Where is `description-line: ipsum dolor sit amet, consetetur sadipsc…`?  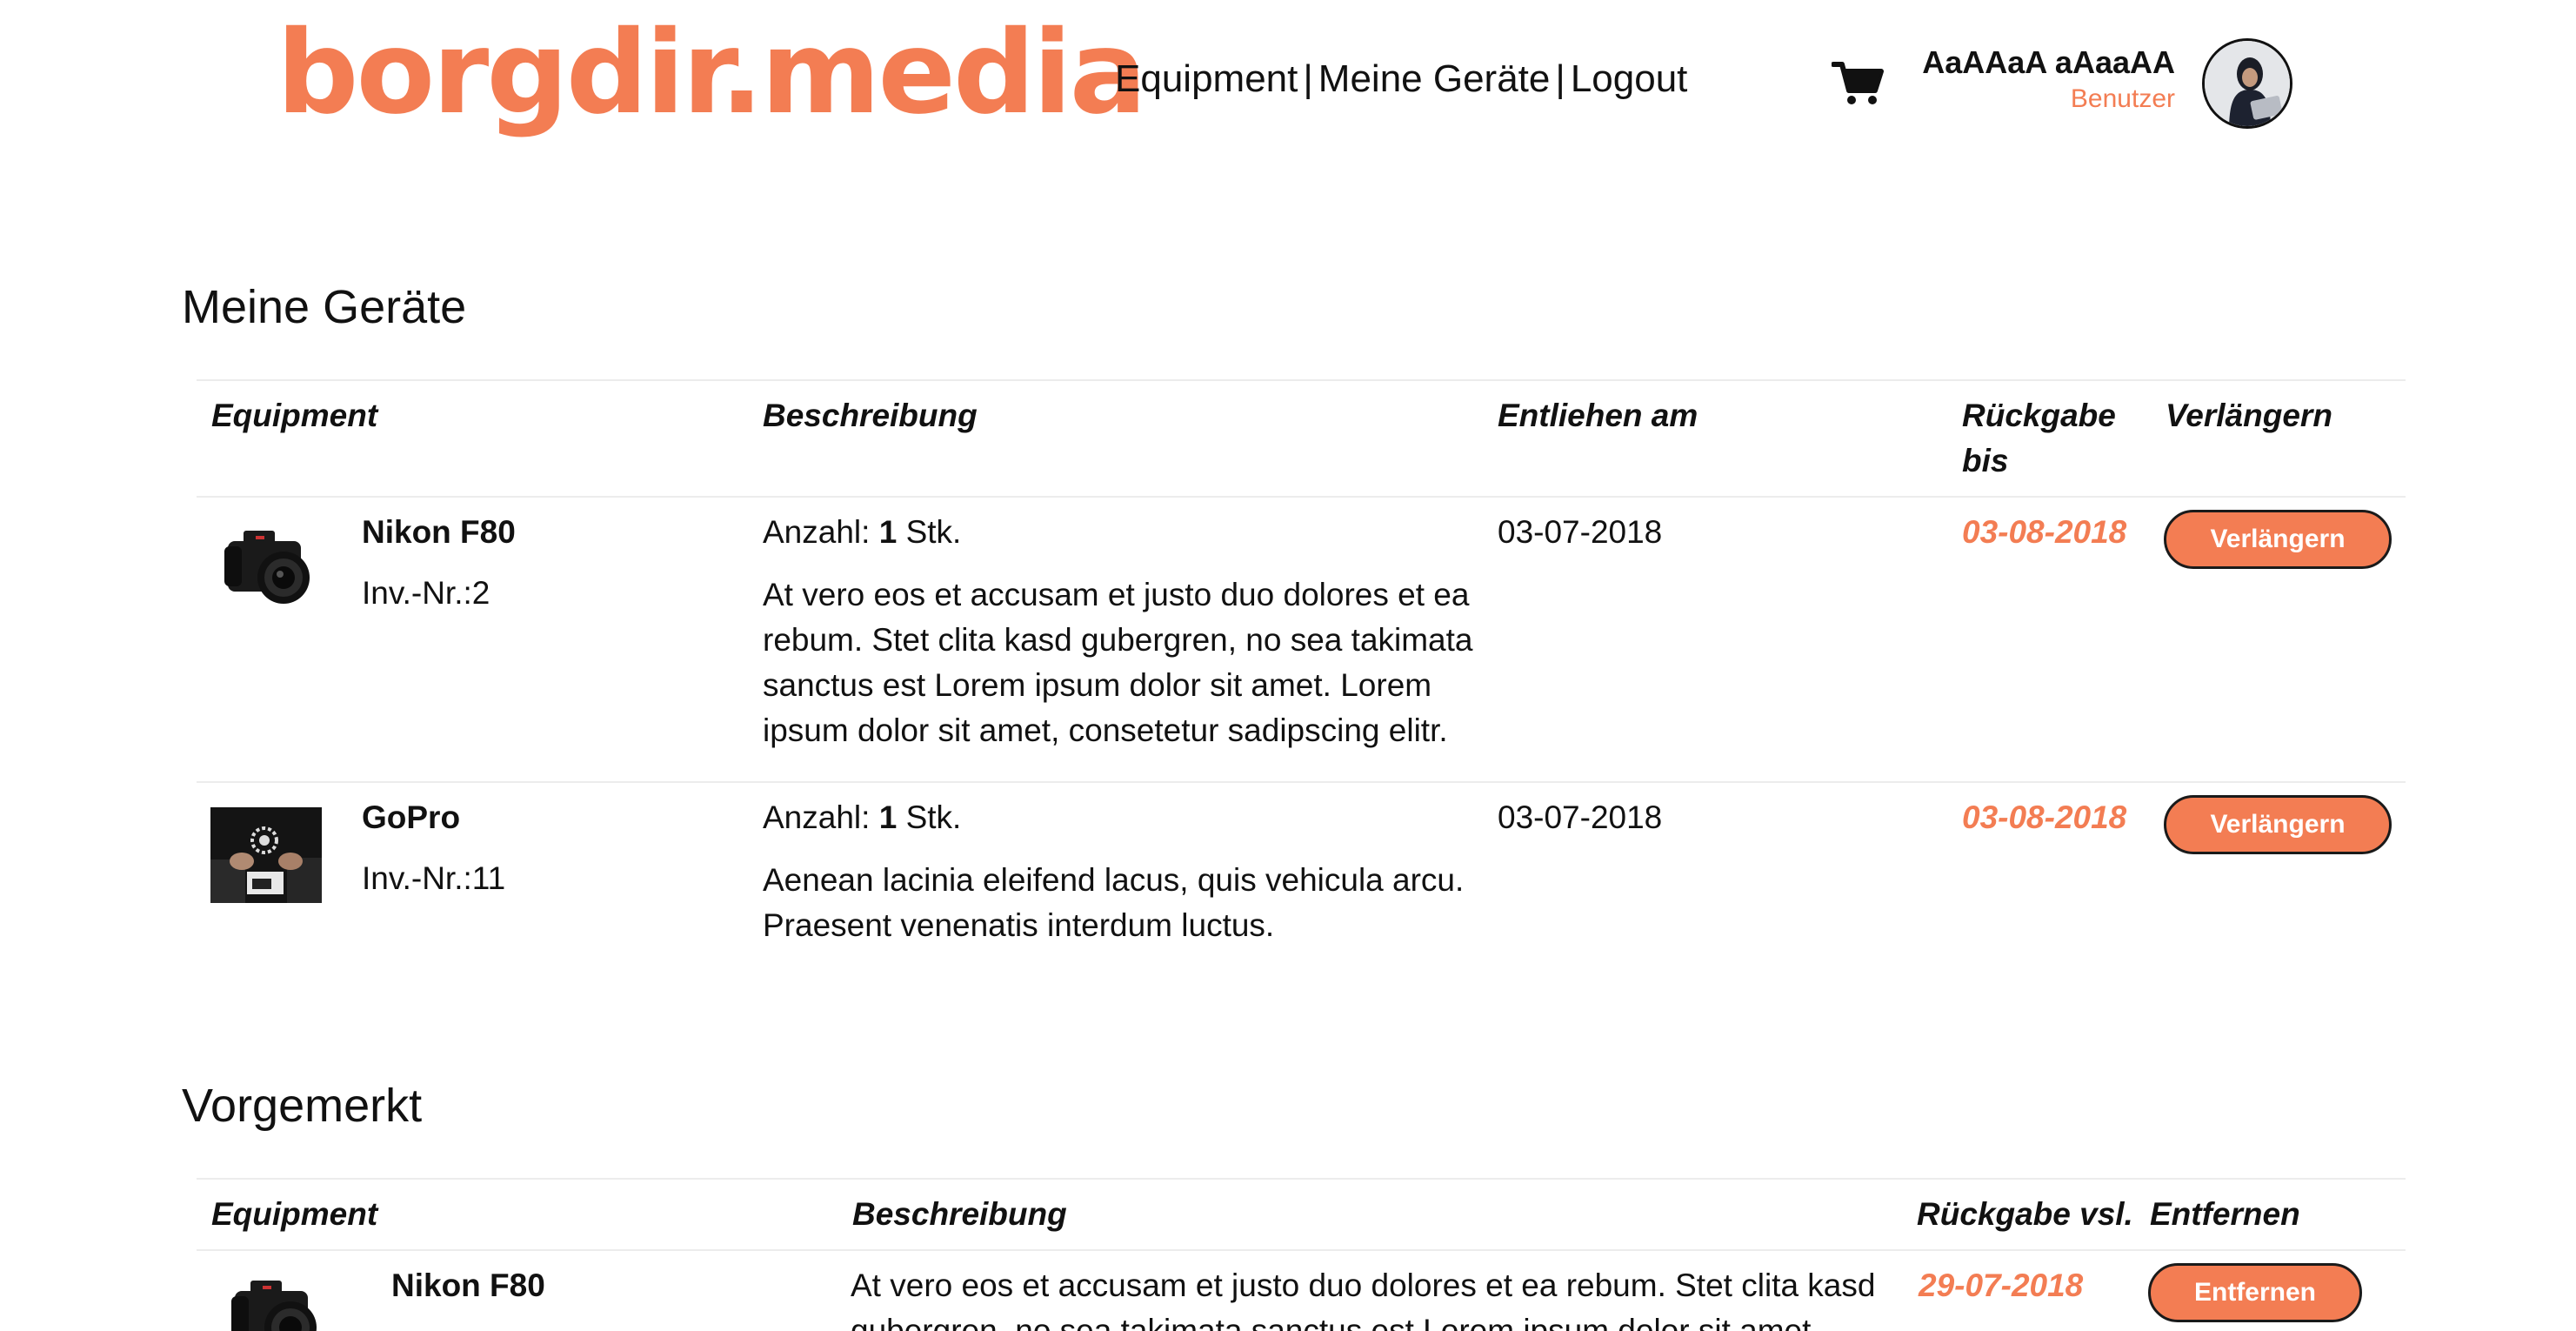 description-line: ipsum dolor sit amet, consetetur sadipsc… is located at coordinates (1105, 730).